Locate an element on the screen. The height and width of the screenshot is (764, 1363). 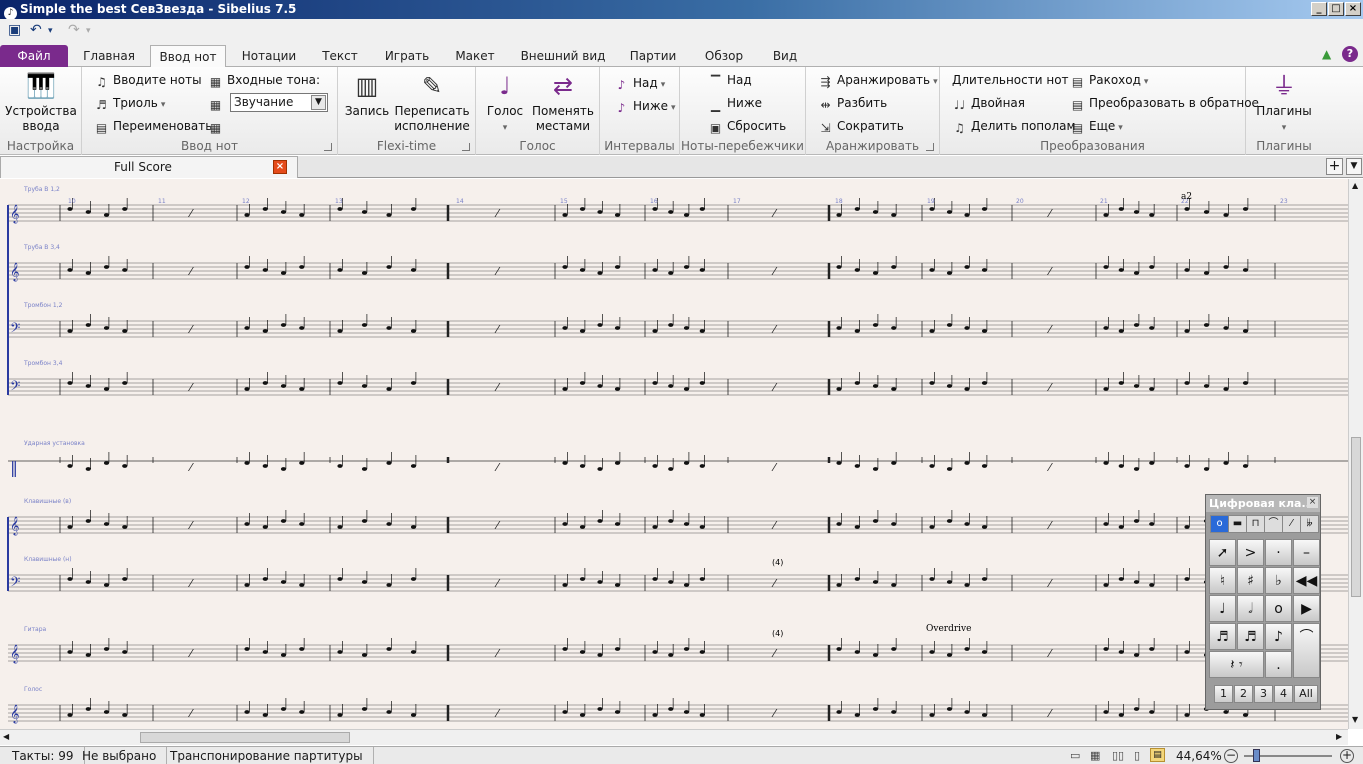
scroll-down-icon: ▼ is located at coordinates (1355, 719).